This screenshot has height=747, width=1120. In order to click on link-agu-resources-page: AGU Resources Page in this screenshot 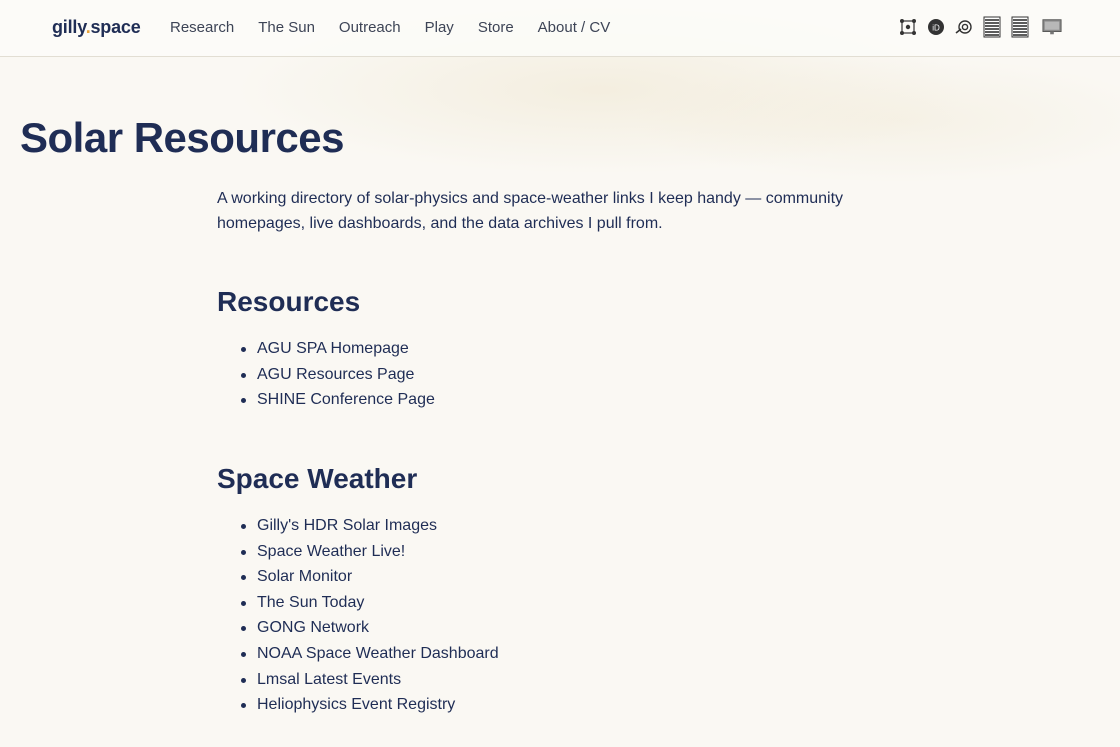, I will do `click(335, 374)`.